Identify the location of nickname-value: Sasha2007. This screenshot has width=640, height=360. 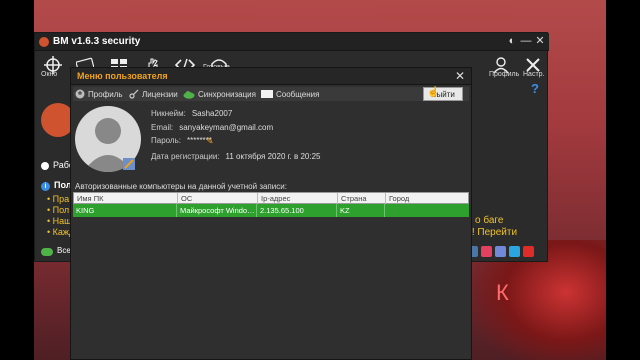
(212, 113).